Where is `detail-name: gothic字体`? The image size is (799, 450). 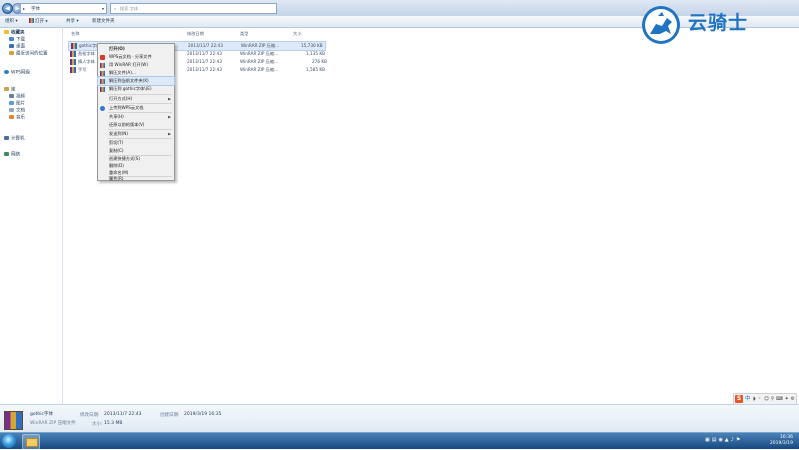 detail-name: gothic字体 is located at coordinates (41, 414).